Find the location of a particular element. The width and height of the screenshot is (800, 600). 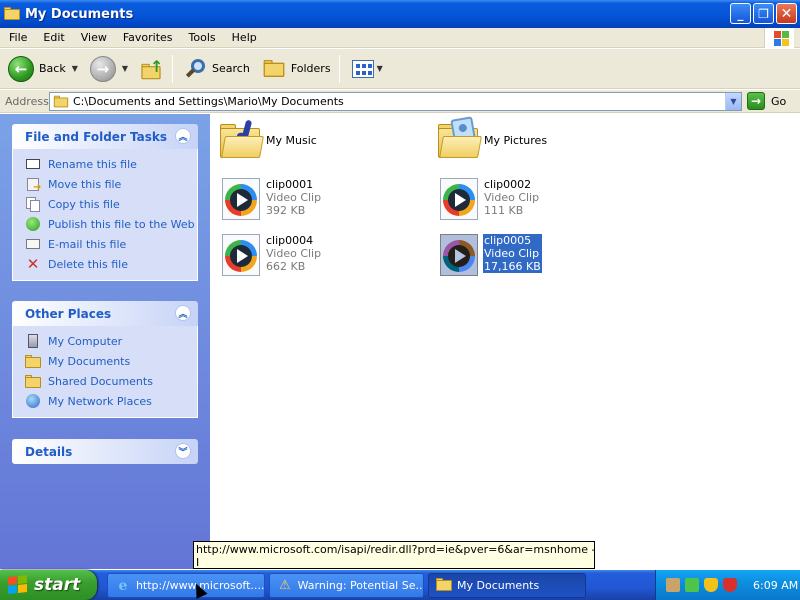

tray-app-icon is located at coordinates (673, 585).